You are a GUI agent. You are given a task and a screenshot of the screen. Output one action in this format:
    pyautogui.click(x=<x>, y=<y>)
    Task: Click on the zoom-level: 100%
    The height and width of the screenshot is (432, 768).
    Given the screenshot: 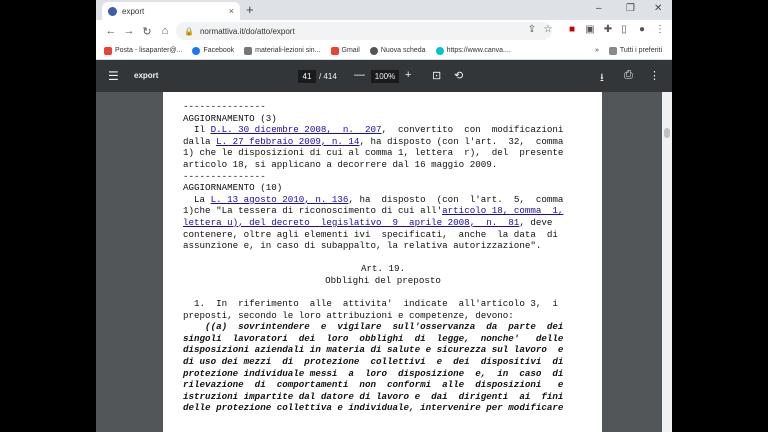 What is the action you would take?
    pyautogui.click(x=385, y=76)
    